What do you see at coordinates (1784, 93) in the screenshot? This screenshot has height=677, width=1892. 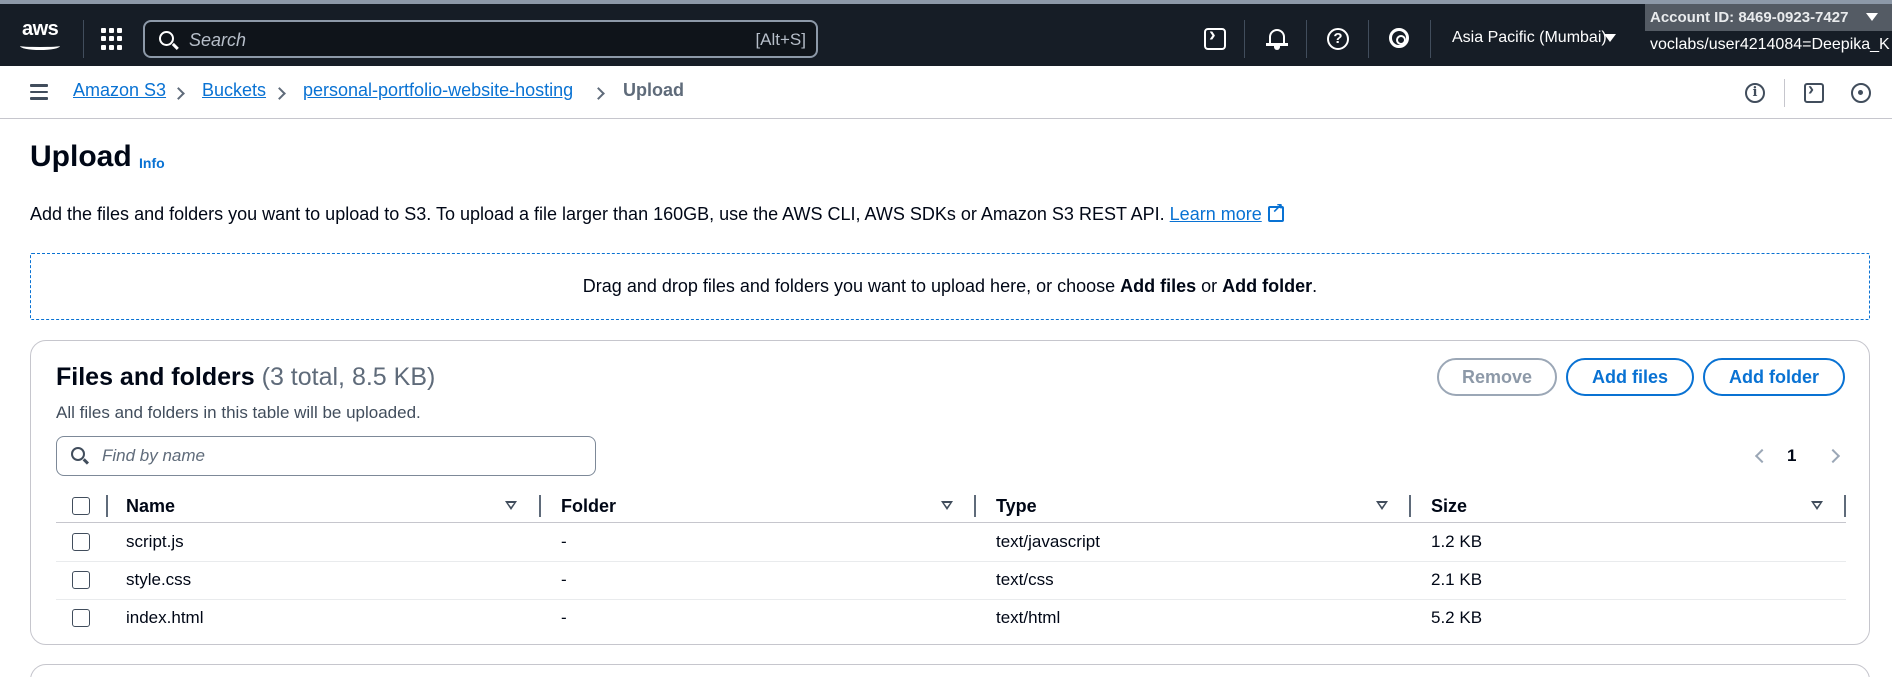 I see `util-divider` at bounding box center [1784, 93].